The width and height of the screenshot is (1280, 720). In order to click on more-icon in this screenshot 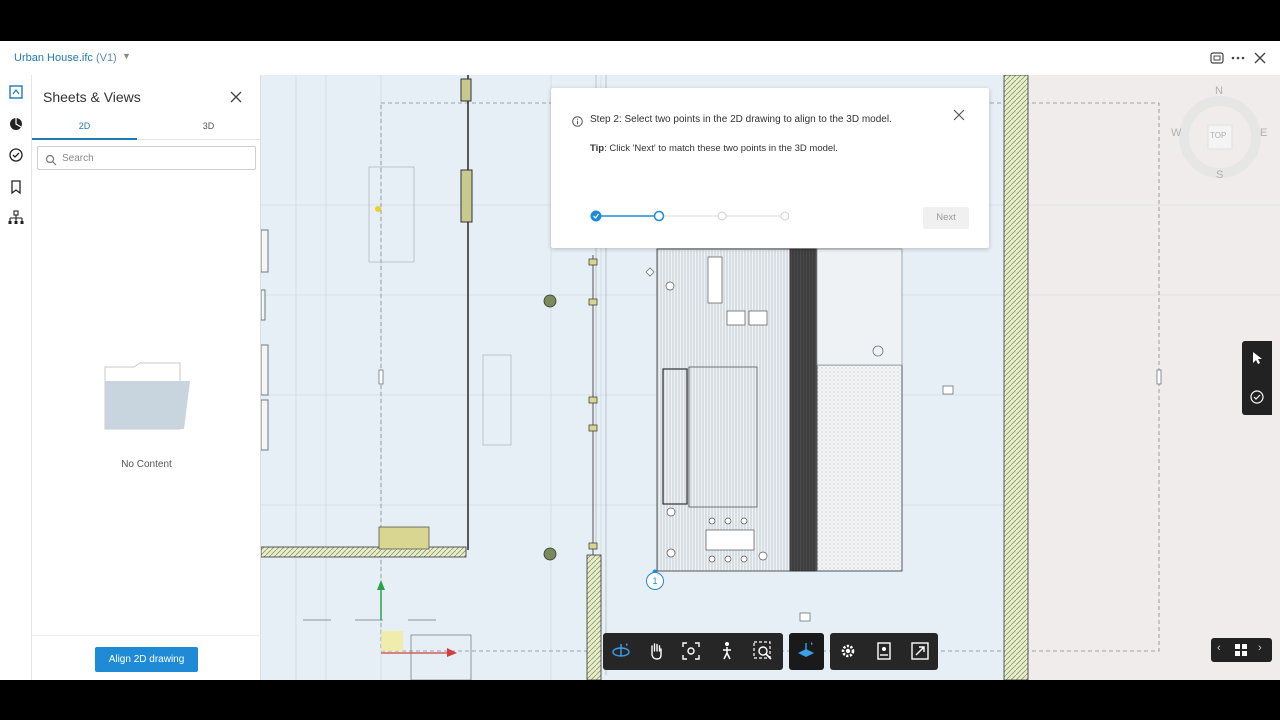, I will do `click(1238, 58)`.